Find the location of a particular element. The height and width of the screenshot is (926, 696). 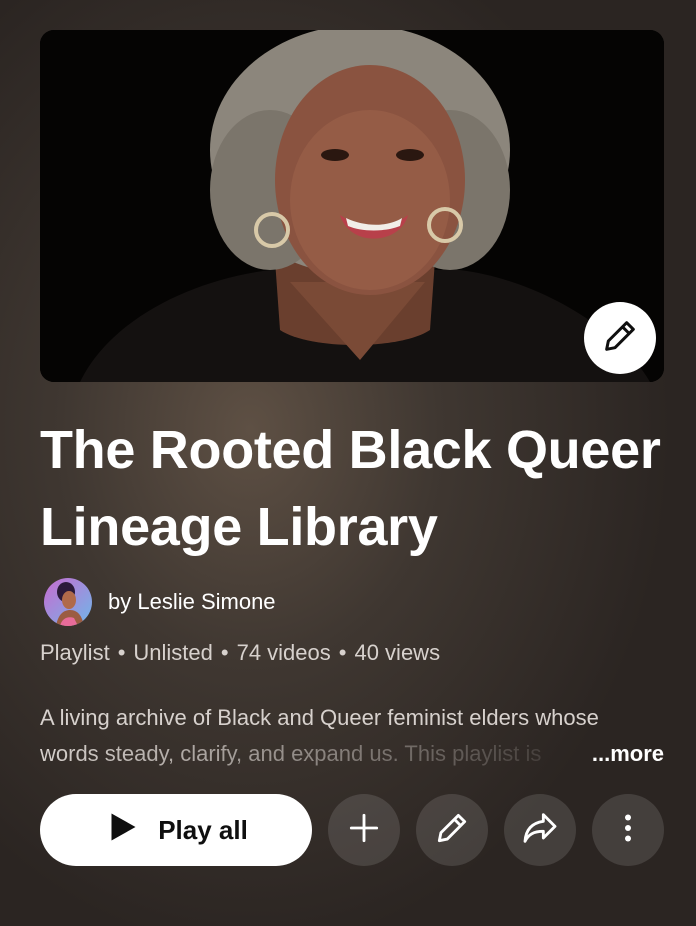

action-bar: Play all is located at coordinates (352, 830).